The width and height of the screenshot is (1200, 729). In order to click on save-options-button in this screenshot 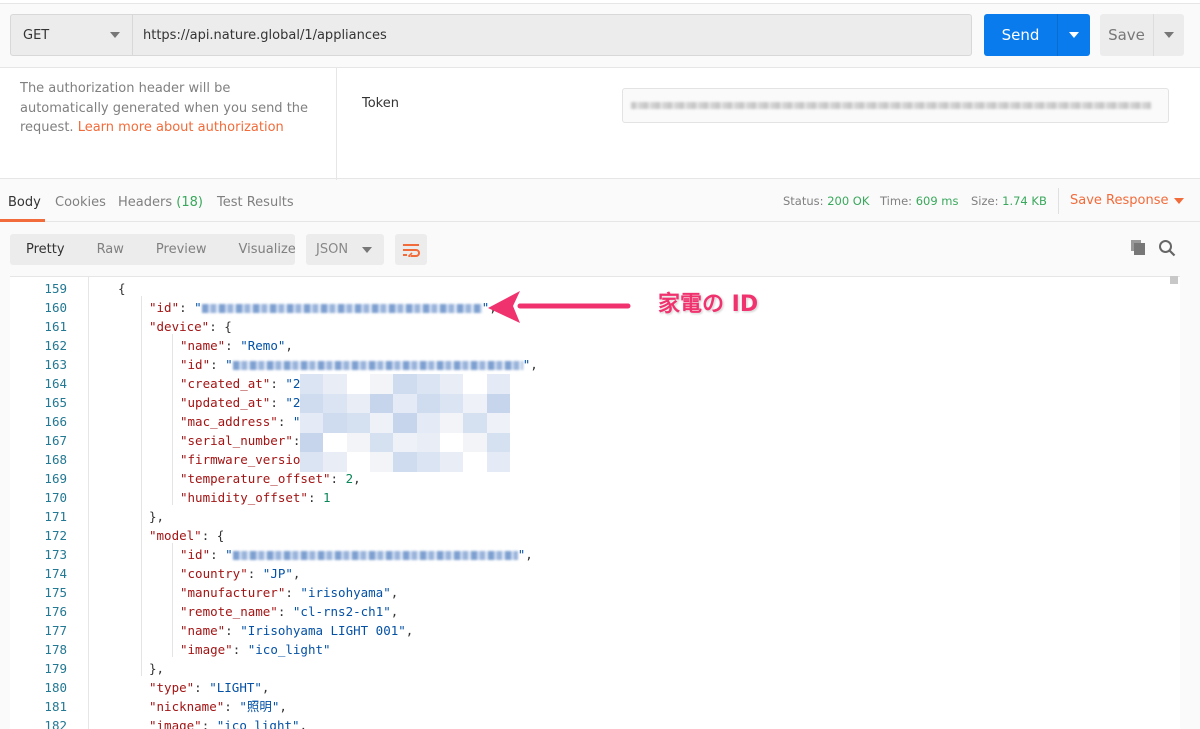, I will do `click(1169, 35)`.